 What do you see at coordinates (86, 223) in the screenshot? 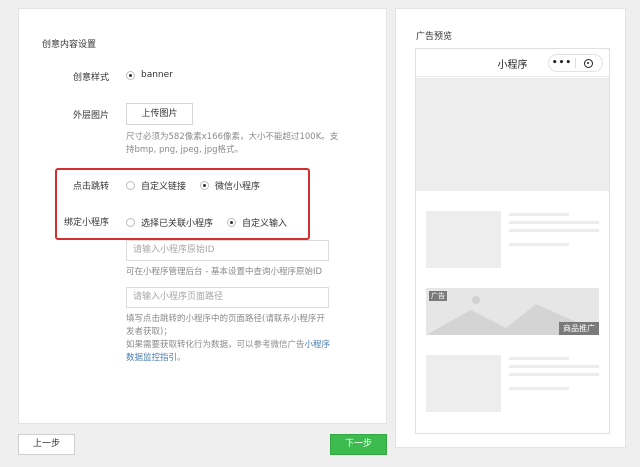
I see `bind-label: 绑定小程序` at bounding box center [86, 223].